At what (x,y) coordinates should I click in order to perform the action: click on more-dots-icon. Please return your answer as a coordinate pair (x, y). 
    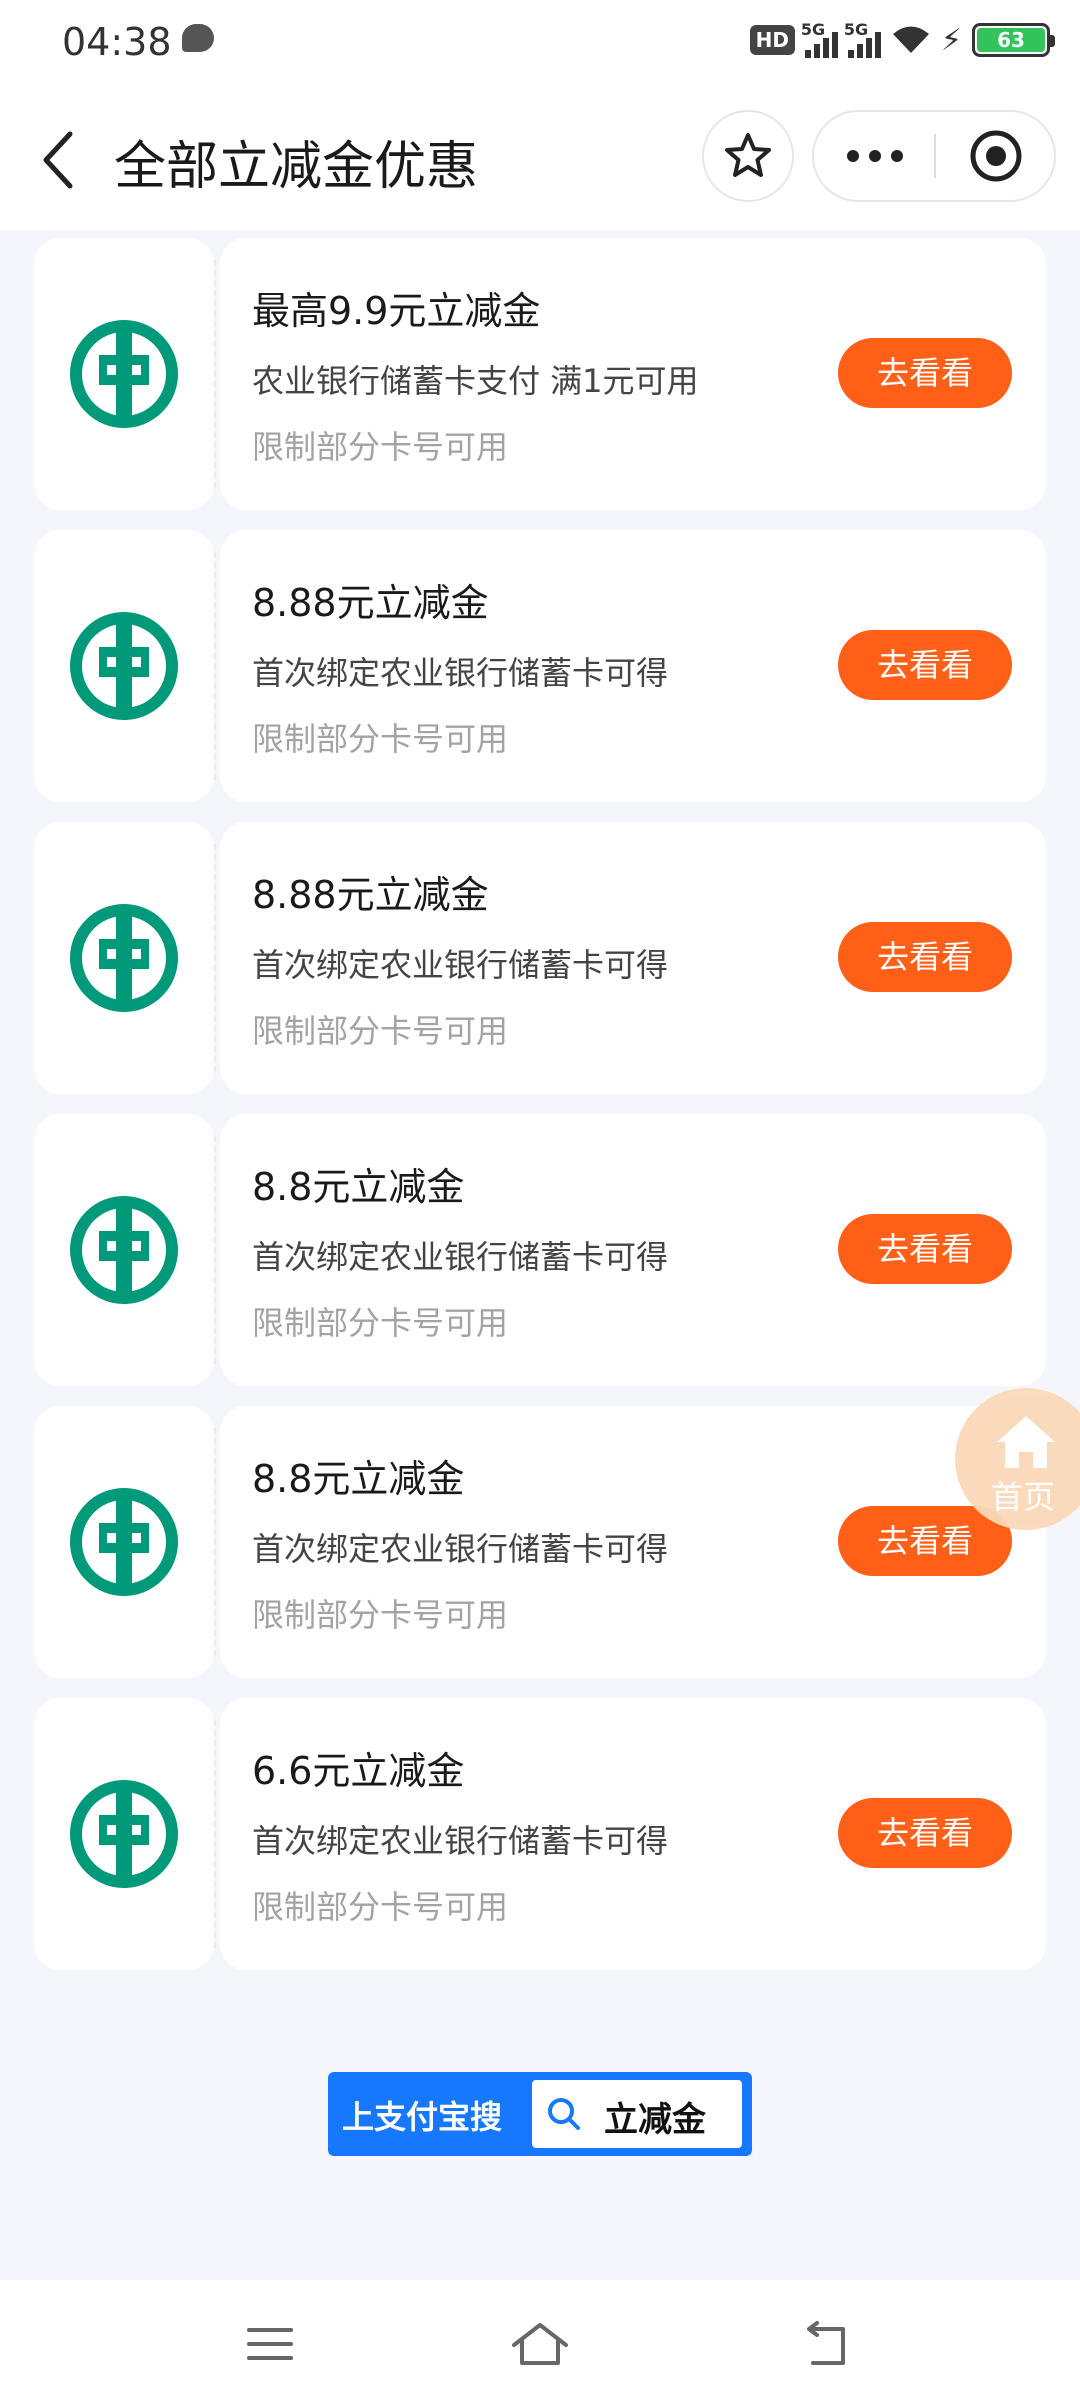
    Looking at the image, I should click on (853, 156).